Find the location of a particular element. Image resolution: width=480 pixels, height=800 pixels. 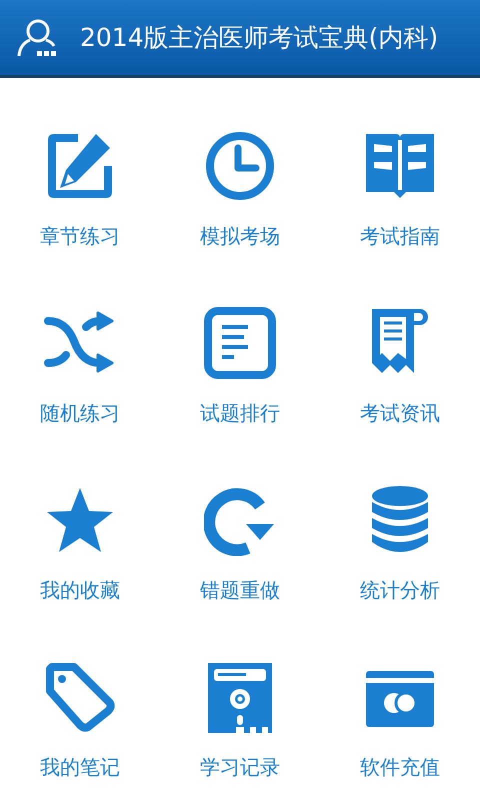

clock-icon is located at coordinates (240, 166).